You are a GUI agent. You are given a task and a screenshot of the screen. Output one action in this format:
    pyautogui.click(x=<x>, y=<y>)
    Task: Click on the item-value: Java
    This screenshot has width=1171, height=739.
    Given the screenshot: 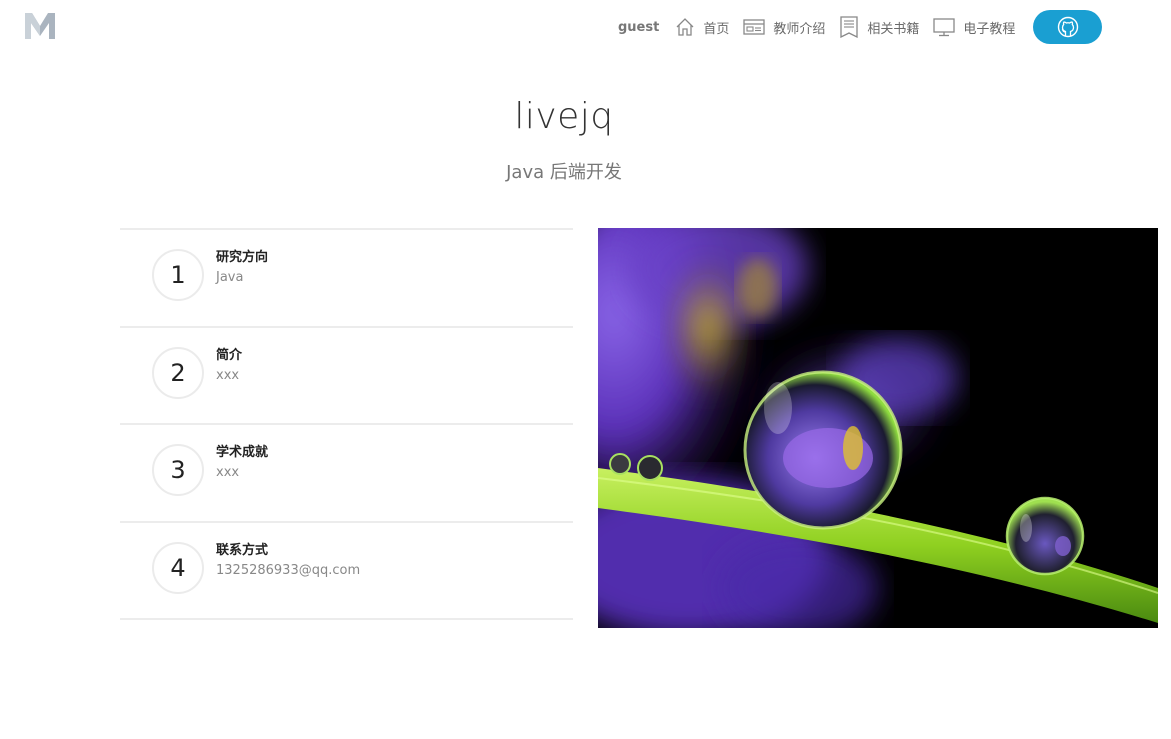 What is the action you would take?
    pyautogui.click(x=230, y=277)
    